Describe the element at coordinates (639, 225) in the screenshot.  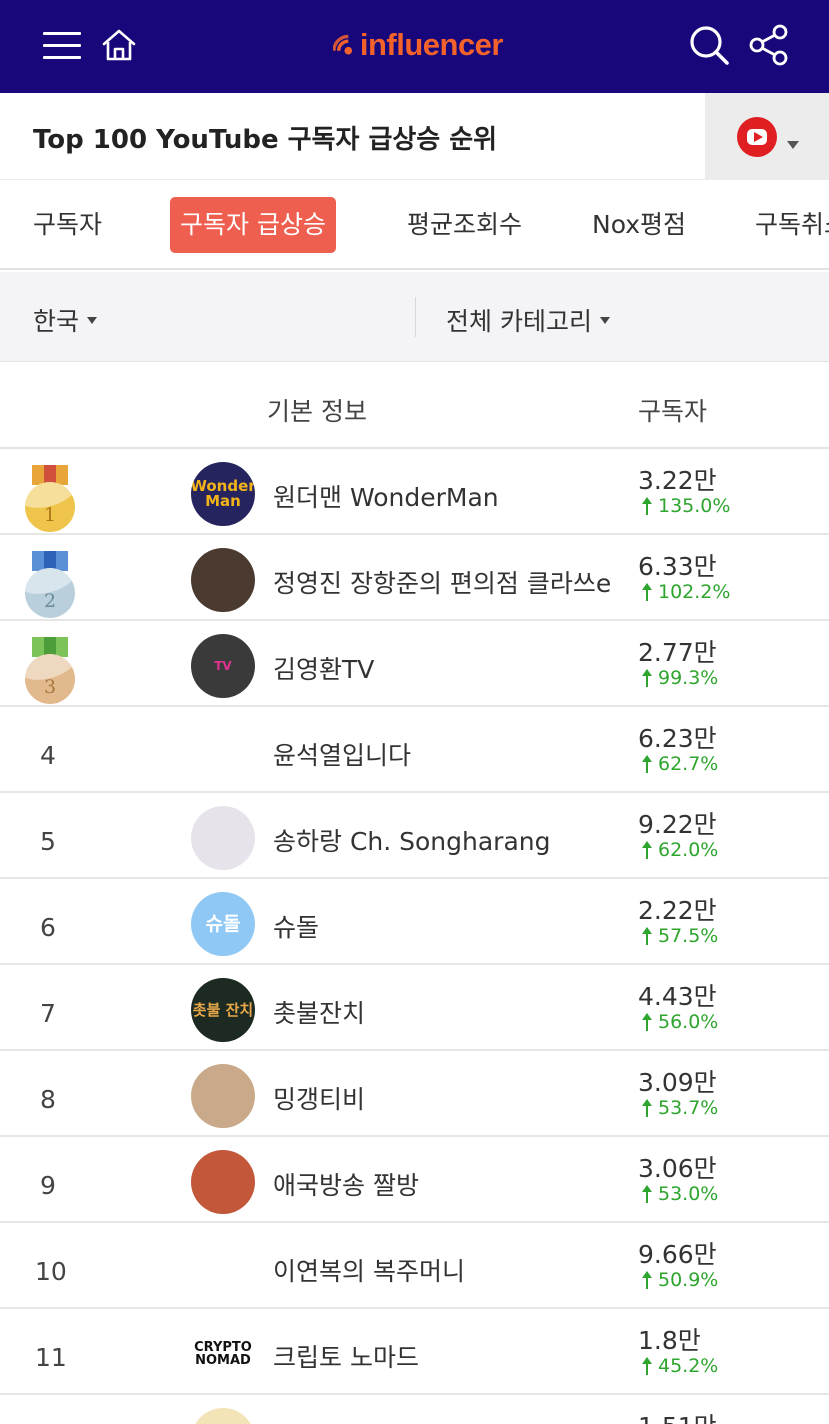
I see `tab-nox-score: Nox평점` at that location.